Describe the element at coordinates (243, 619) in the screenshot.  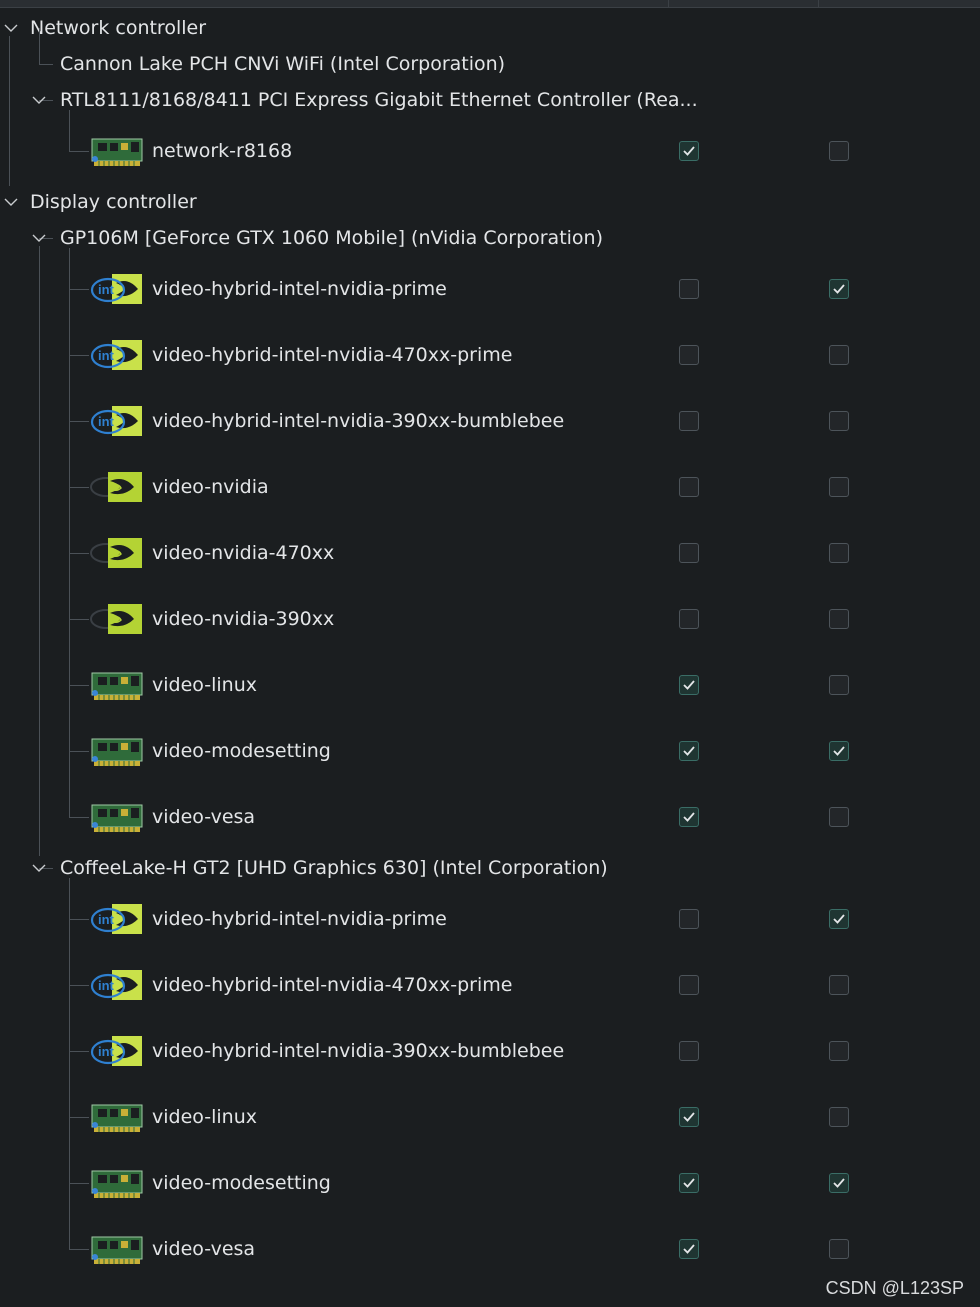
I see `driver-name: video-nvidia-390xx` at that location.